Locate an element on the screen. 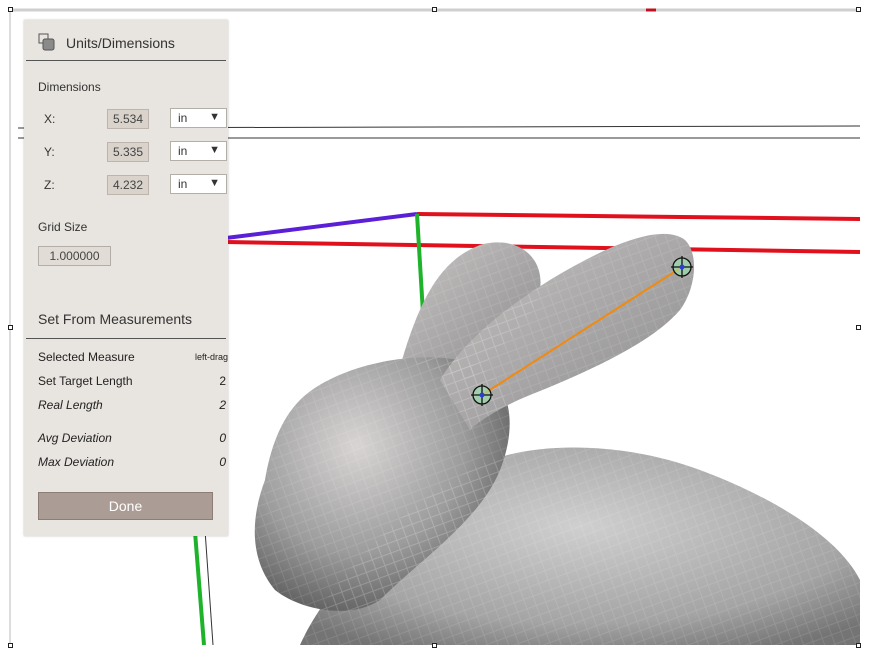 The image size is (876, 667). z-axis-line is located at coordinates (321, 226).